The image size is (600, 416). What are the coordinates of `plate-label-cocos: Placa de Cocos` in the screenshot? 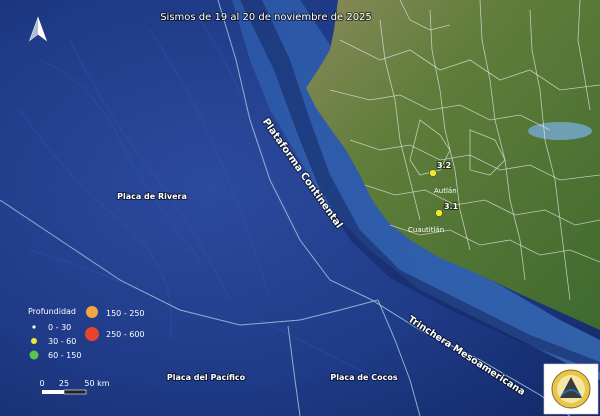 It's located at (363, 377).